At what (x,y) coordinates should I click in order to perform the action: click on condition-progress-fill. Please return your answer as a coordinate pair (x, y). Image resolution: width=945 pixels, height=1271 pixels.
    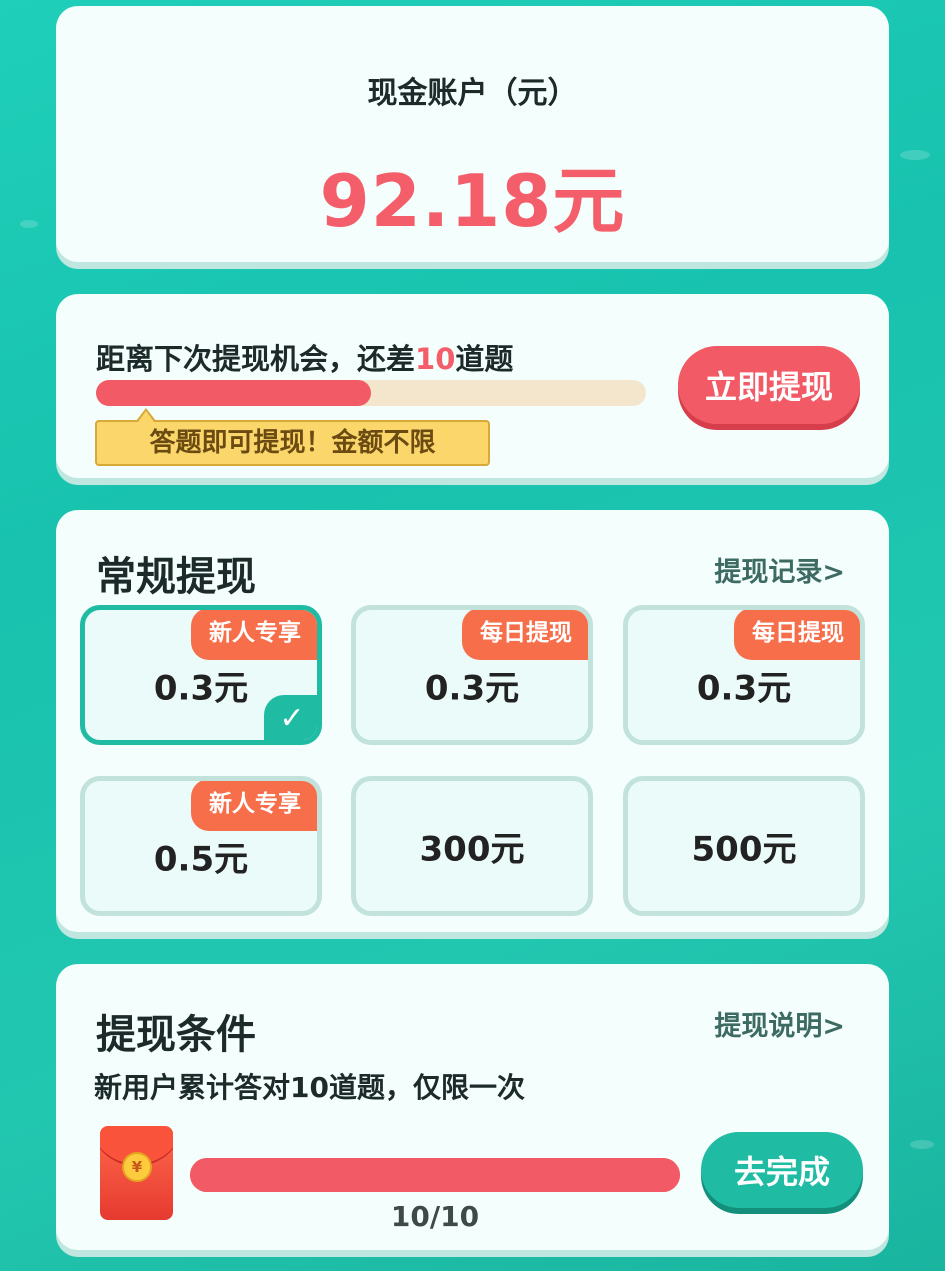
    Looking at the image, I should click on (435, 1175).